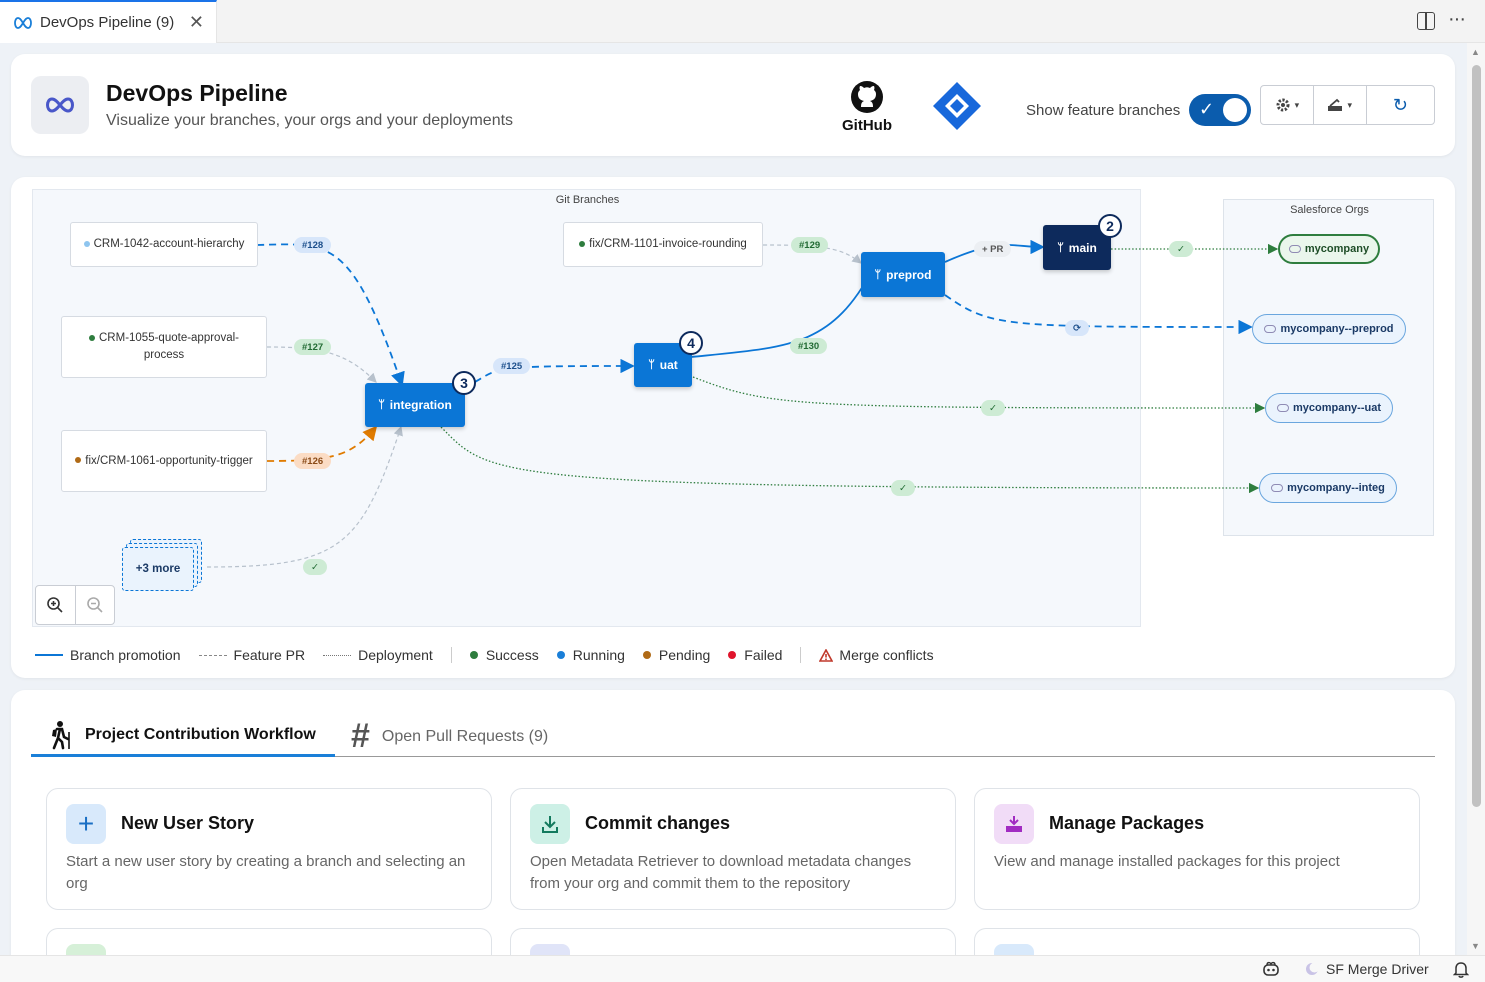 The width and height of the screenshot is (1485, 982). I want to click on chevron-down-icon: ▾, so click(1349, 104).